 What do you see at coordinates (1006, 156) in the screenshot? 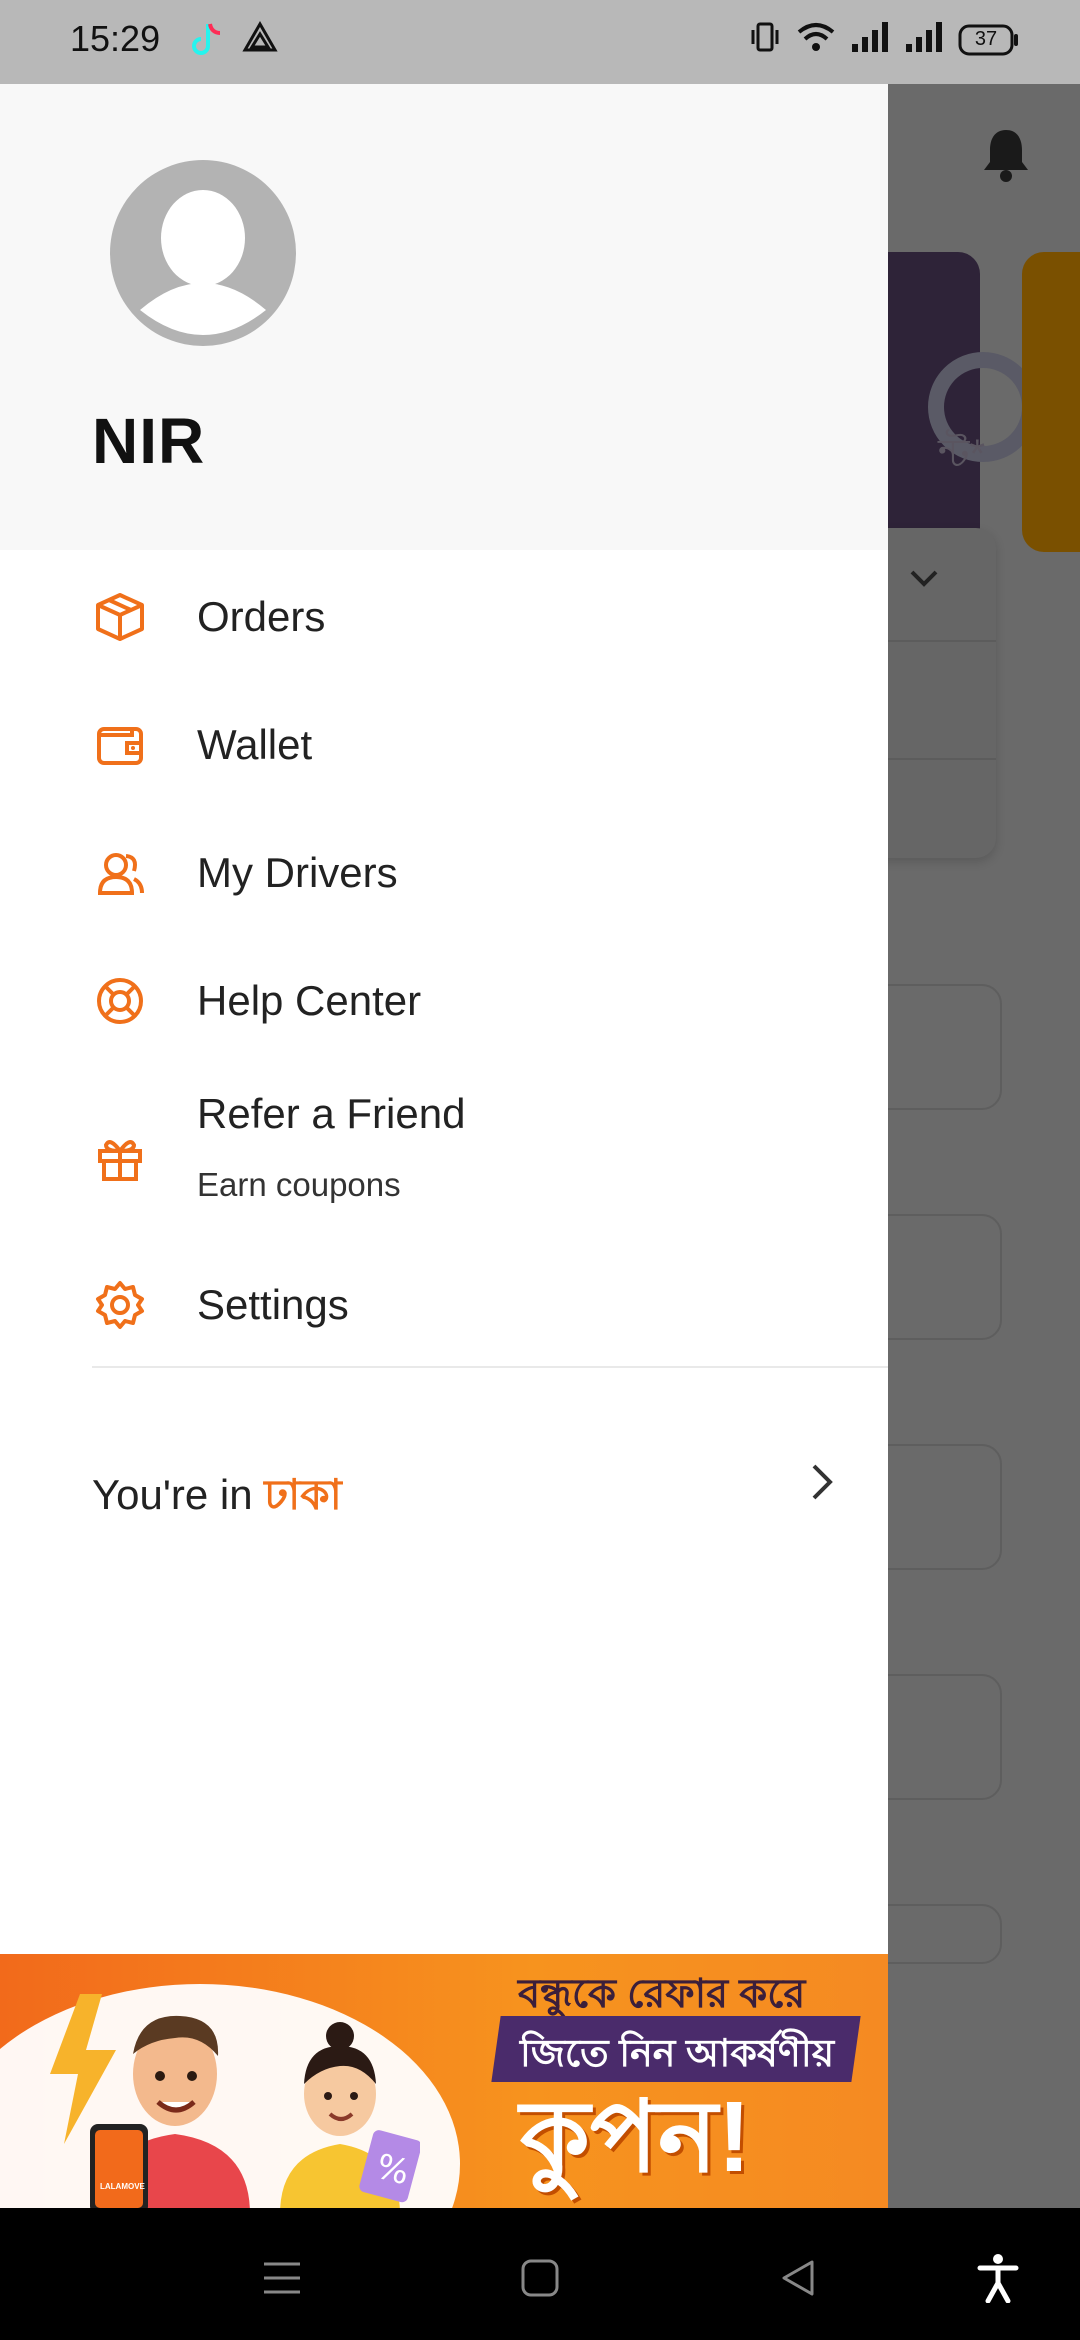
I see `bell-icon` at bounding box center [1006, 156].